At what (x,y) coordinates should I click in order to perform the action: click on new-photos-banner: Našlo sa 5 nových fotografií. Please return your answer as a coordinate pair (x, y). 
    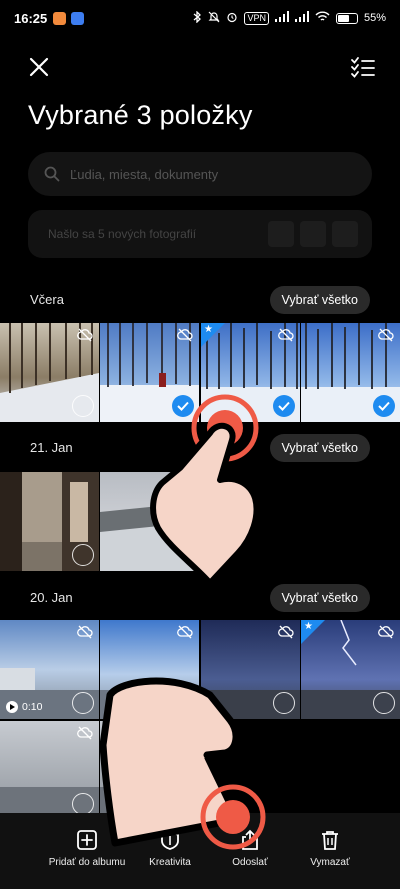
    Looking at the image, I should click on (200, 234).